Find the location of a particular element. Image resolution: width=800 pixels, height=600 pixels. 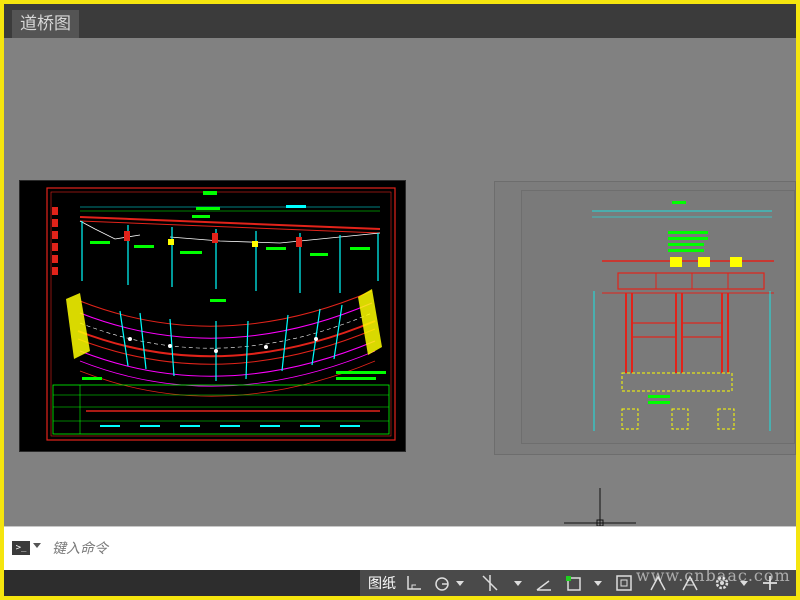

document-tab-bar: 道桥图 is located at coordinates (400, 21).